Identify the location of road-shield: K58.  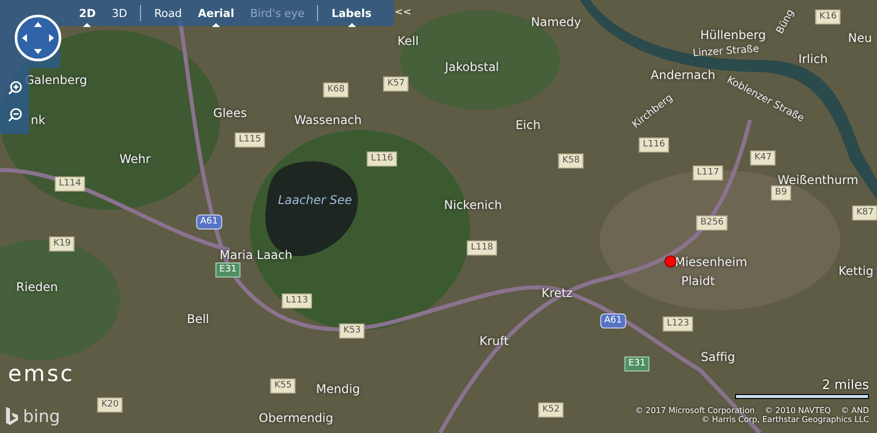
(571, 161).